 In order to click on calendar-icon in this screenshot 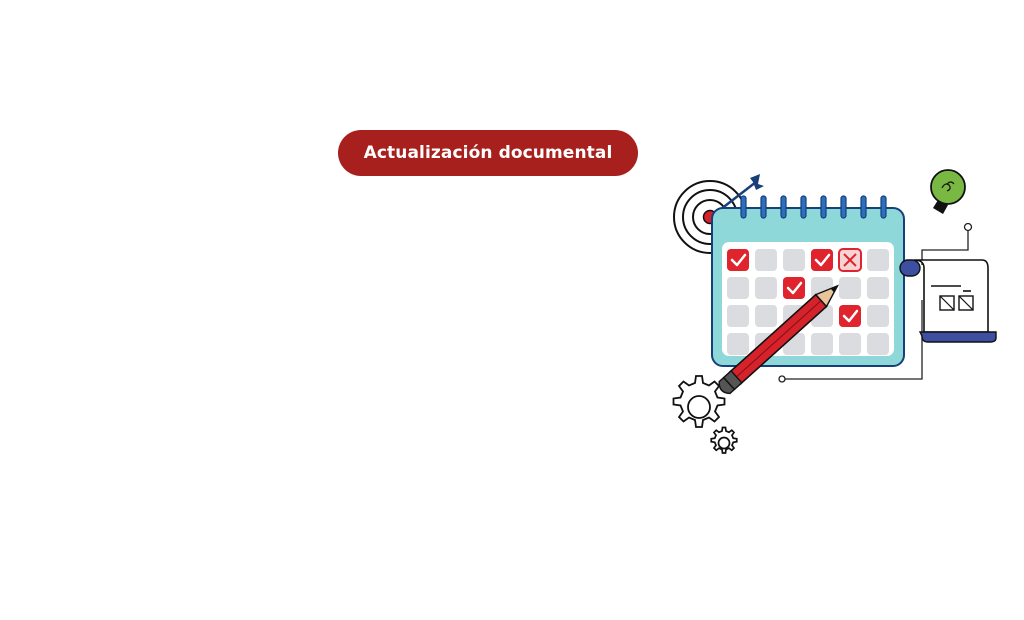, I will do `click(808, 281)`.